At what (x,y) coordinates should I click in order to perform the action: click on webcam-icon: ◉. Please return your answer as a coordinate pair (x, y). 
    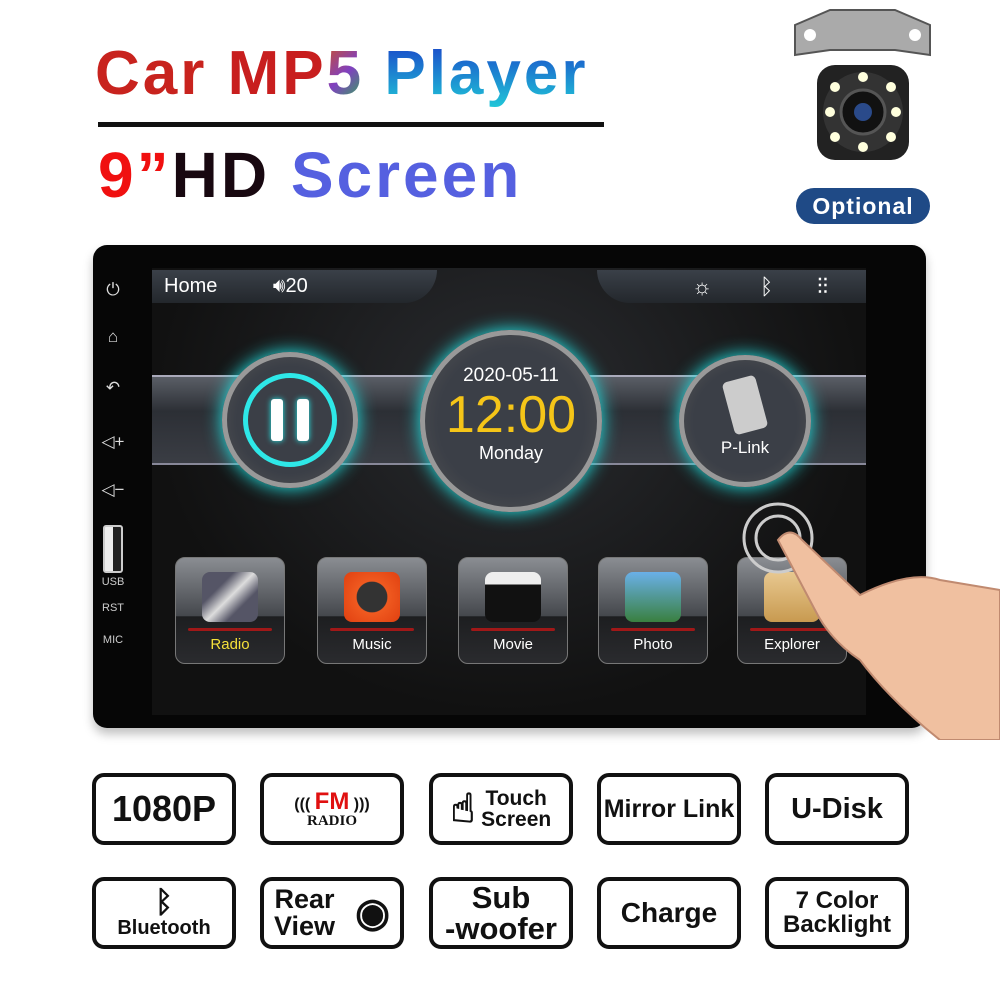
    Looking at the image, I should click on (372, 913).